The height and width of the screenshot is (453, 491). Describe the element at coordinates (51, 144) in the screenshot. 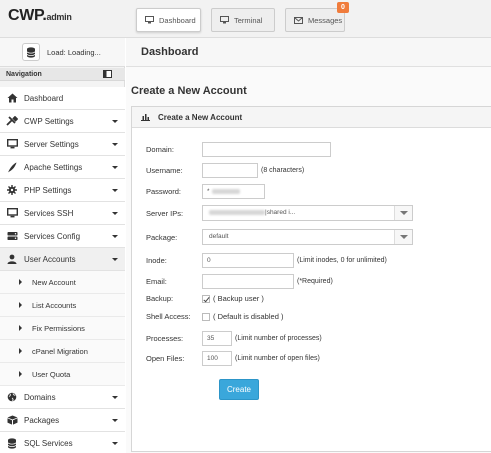

I see `sidebar-item-label: Server Settings` at that location.